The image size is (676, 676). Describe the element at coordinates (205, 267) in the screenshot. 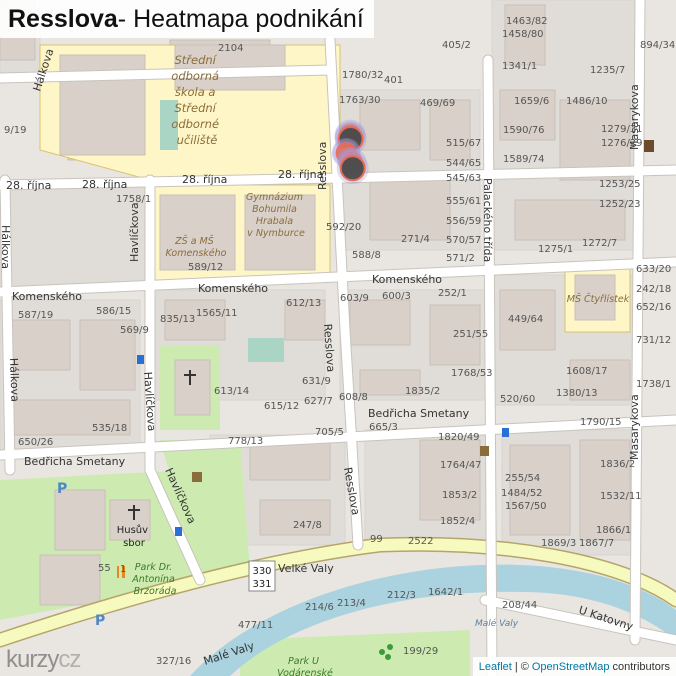

I see `house-number: 589/12` at that location.